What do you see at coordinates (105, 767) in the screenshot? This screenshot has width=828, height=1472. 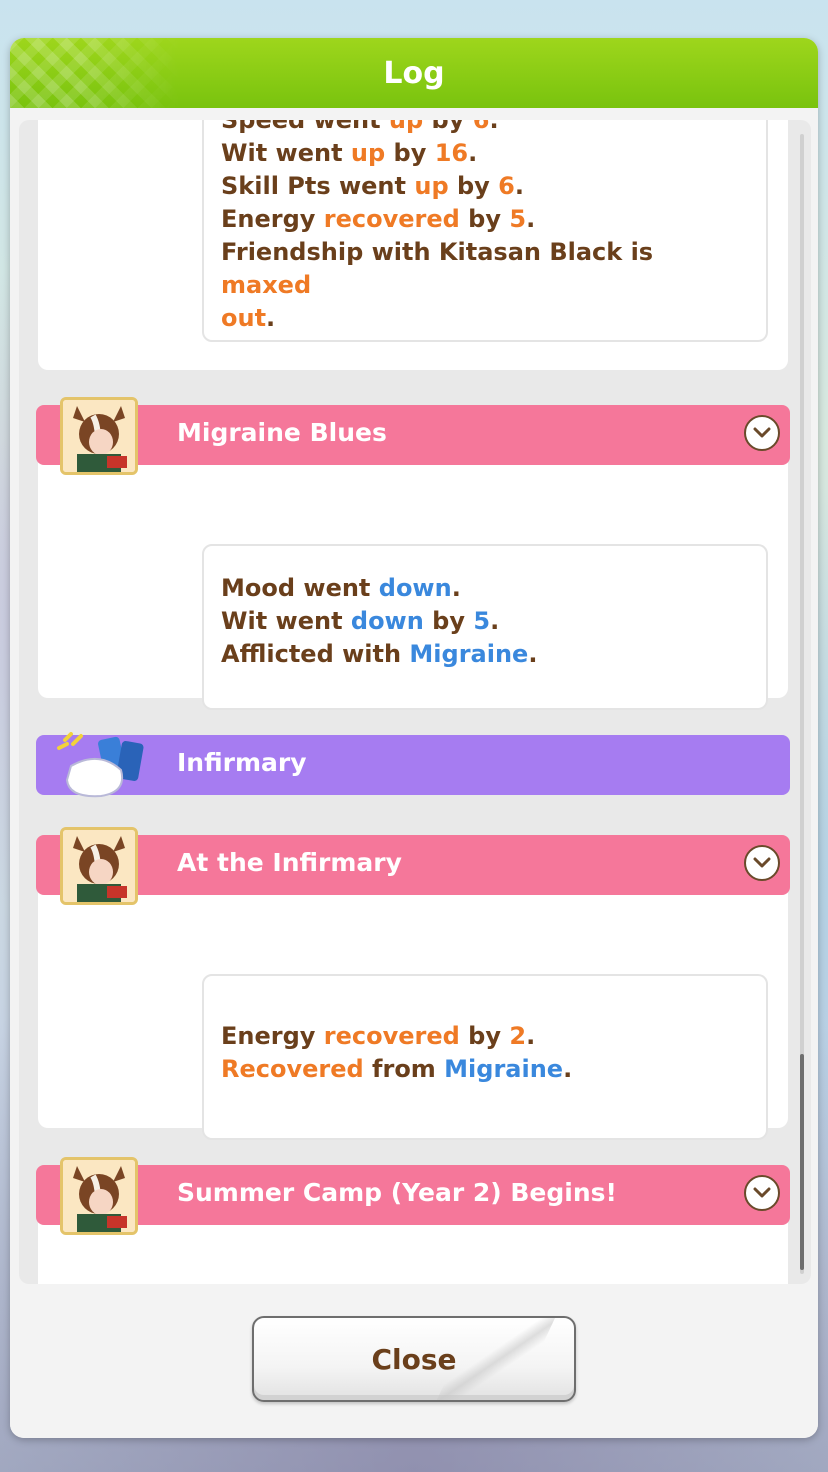 I see `infirmary-pillow-and-drinks-icon` at bounding box center [105, 767].